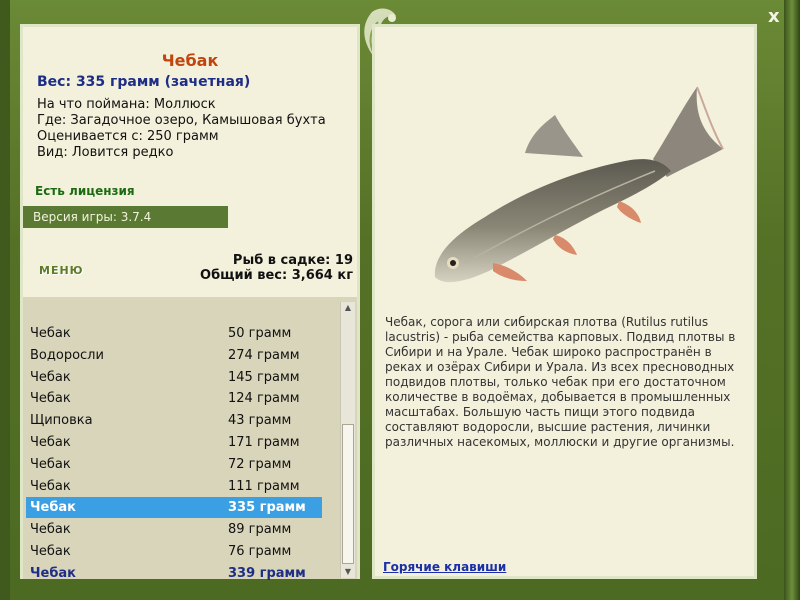 The width and height of the screenshot is (800, 600). What do you see at coordinates (267, 573) in the screenshot?
I see `list-item-weight: 339 грамм` at bounding box center [267, 573].